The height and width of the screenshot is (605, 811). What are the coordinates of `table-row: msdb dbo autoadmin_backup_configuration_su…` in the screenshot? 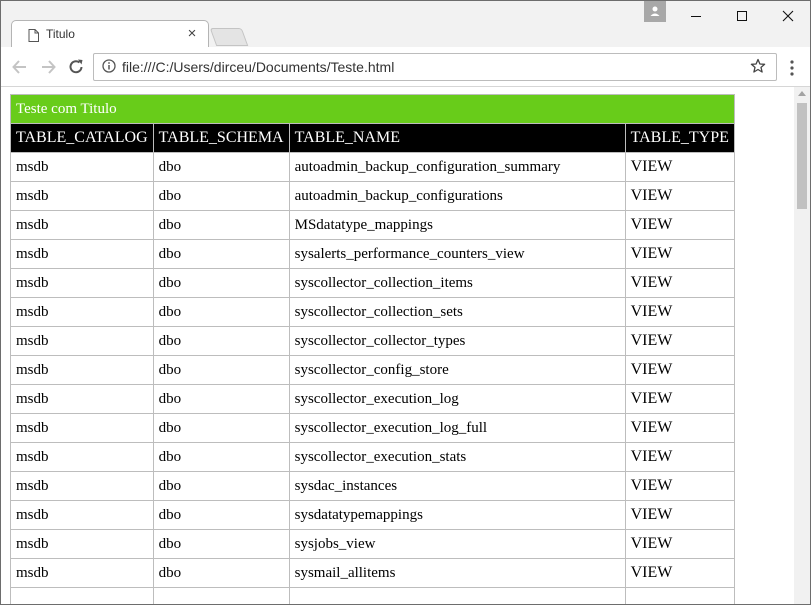 It's located at (372, 167).